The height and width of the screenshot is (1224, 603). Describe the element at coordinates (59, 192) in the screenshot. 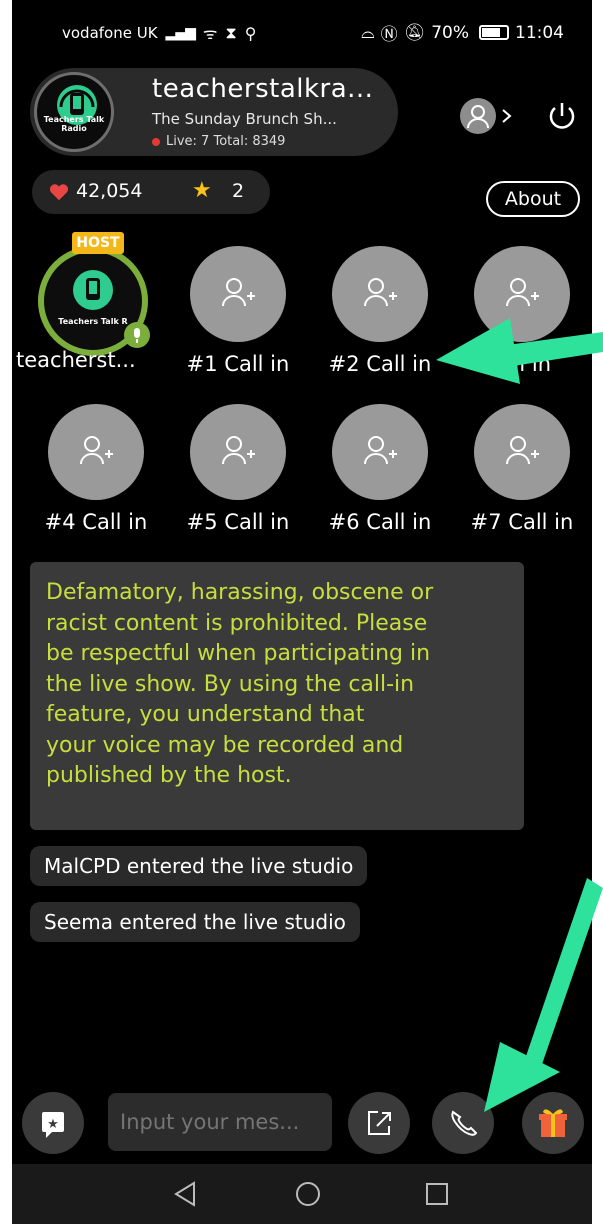

I see `heart-icon` at that location.